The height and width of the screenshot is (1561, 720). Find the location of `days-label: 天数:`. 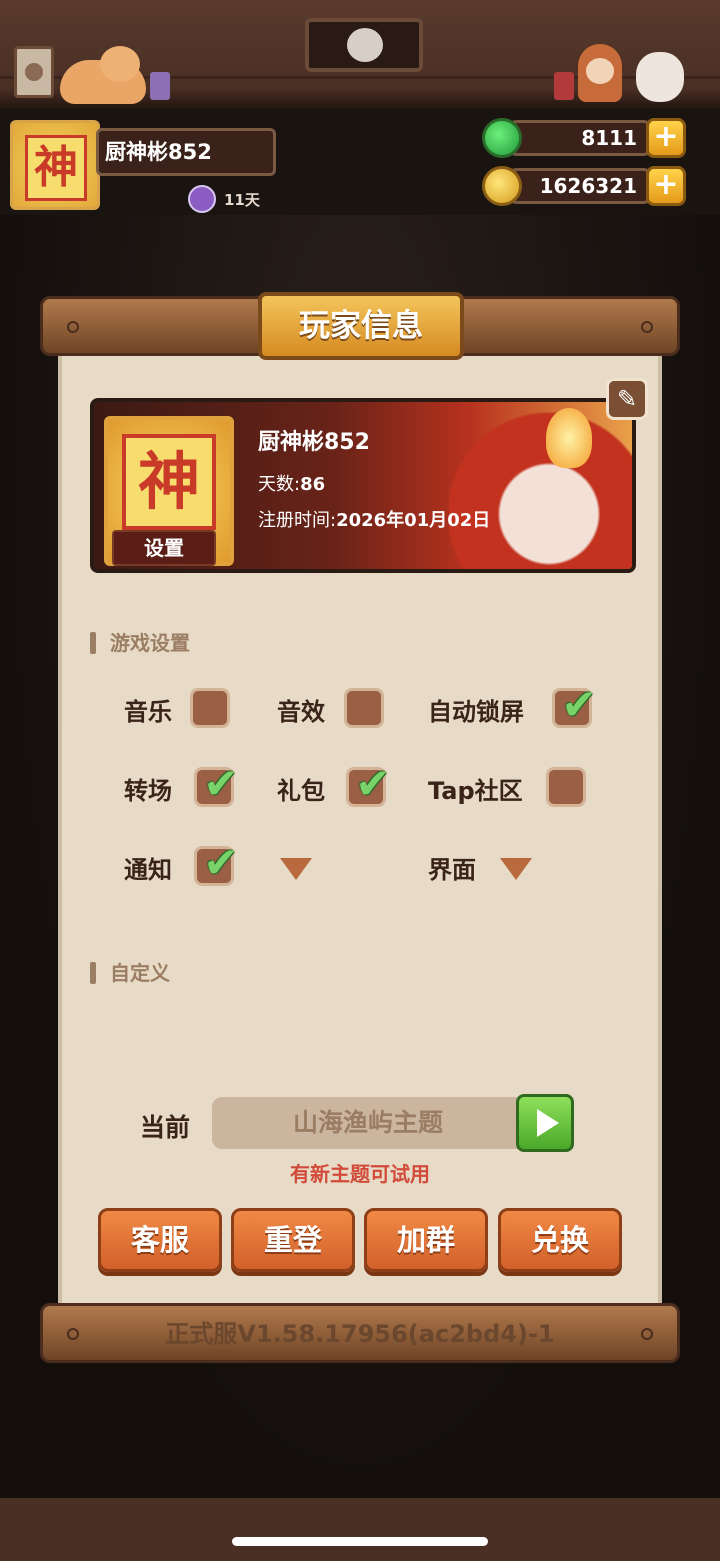

days-label: 天数: is located at coordinates (279, 484).